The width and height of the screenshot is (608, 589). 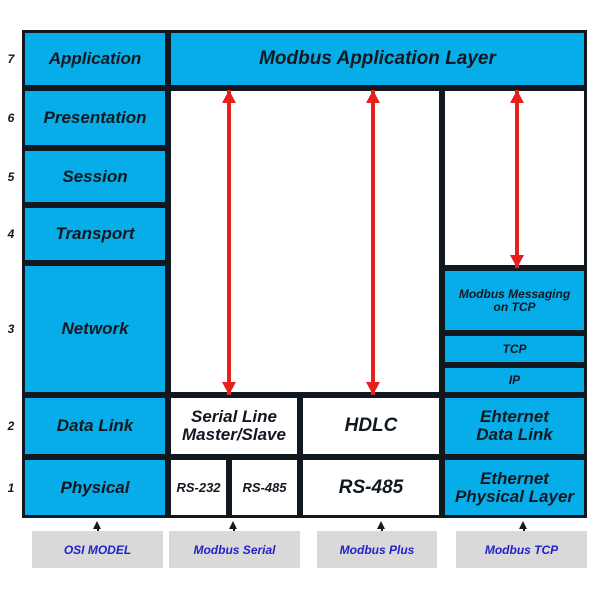 I want to click on osi-layer-data-link: Data Link, so click(x=95, y=426).